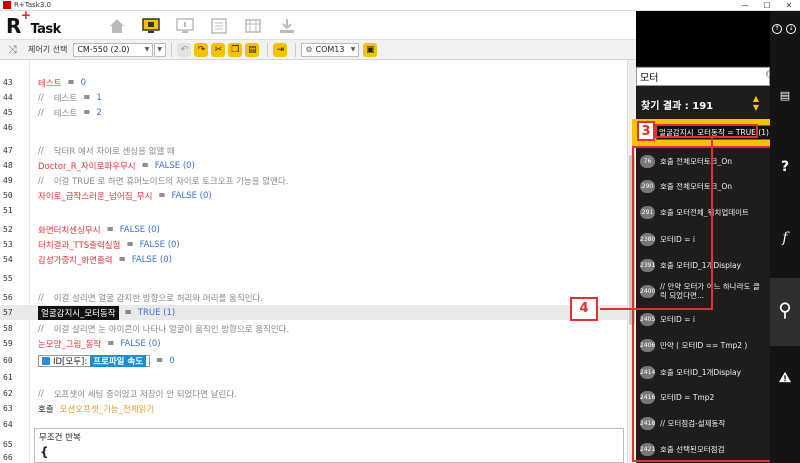 The height and width of the screenshot is (463, 800). Describe the element at coordinates (313, 297) in the screenshot. I see `code-line: 56 // 이걸 살리면 얼굴 감지한 방향으로 허리와 머리를 움직인다.` at that location.